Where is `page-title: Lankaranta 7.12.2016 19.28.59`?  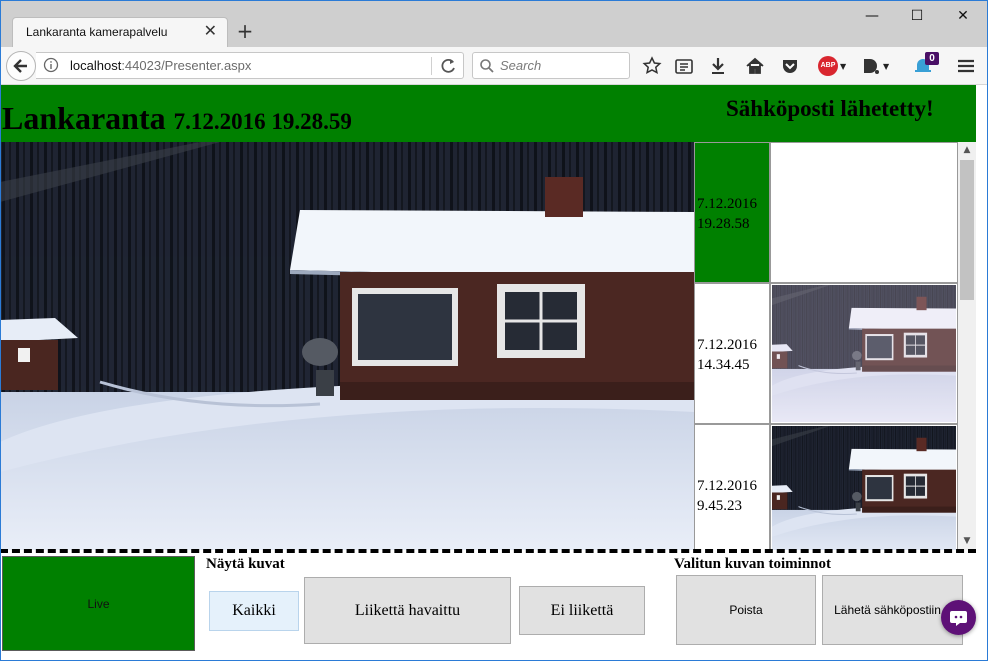
page-title: Lankaranta 7.12.2016 19.28.59 is located at coordinates (177, 118).